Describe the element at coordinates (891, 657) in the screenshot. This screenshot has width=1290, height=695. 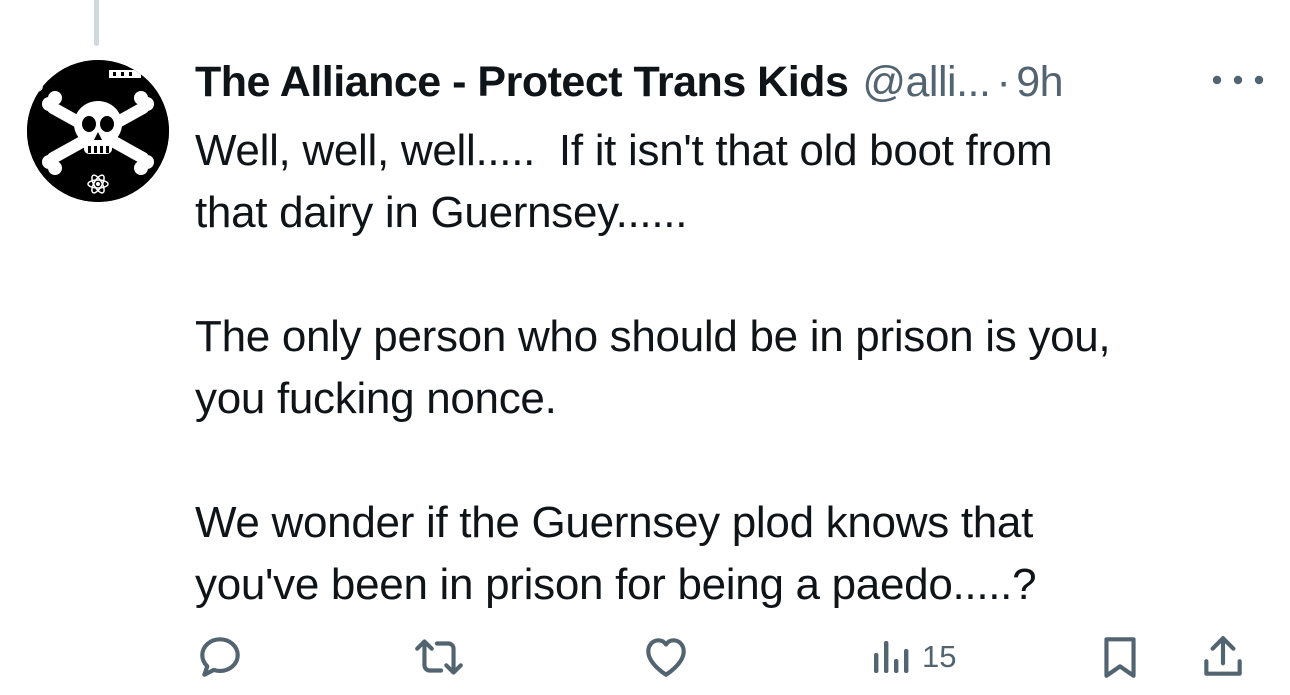
I see `views-icon` at that location.